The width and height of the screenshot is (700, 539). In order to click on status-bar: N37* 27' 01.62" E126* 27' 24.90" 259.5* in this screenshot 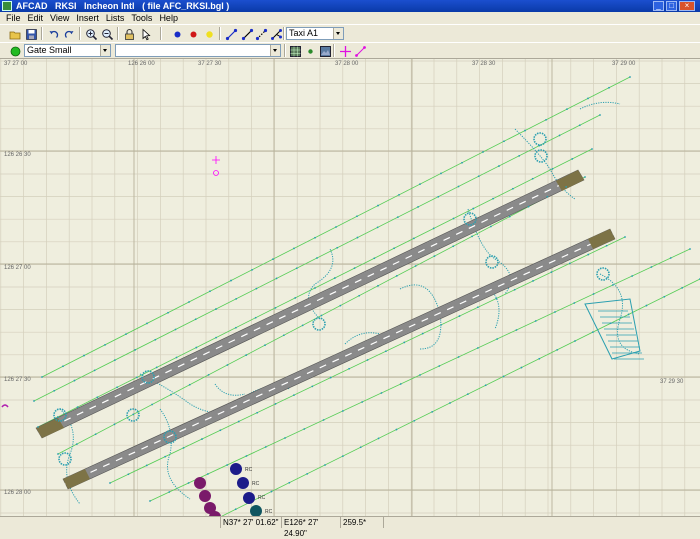, I will do `click(350, 527)`.